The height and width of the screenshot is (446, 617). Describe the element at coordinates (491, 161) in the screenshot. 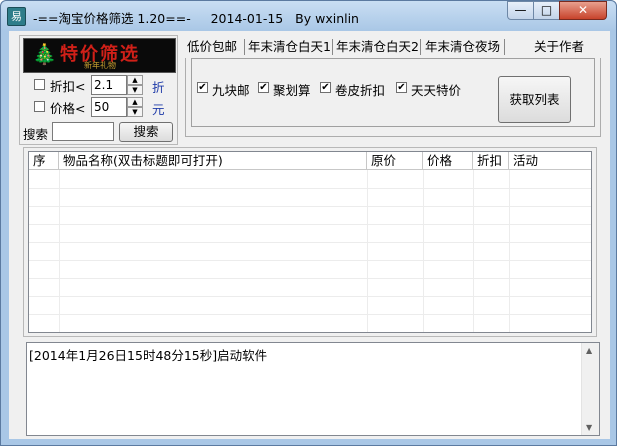

I see `column-header-discount: 折扣` at that location.